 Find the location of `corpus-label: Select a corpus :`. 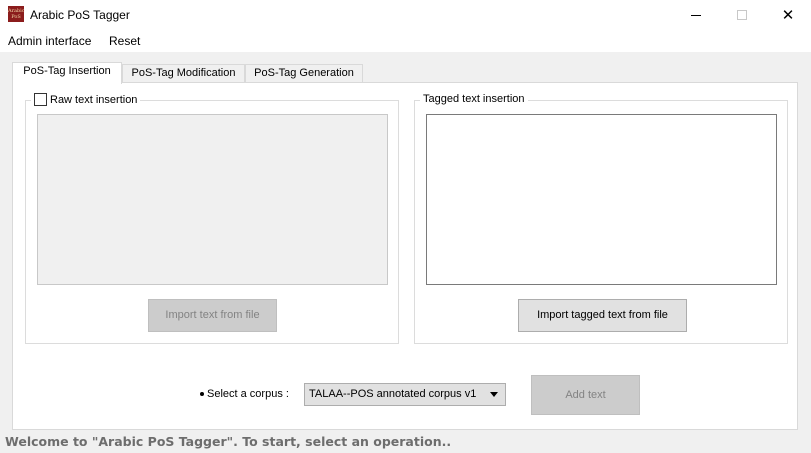

corpus-label: Select a corpus : is located at coordinates (248, 394).